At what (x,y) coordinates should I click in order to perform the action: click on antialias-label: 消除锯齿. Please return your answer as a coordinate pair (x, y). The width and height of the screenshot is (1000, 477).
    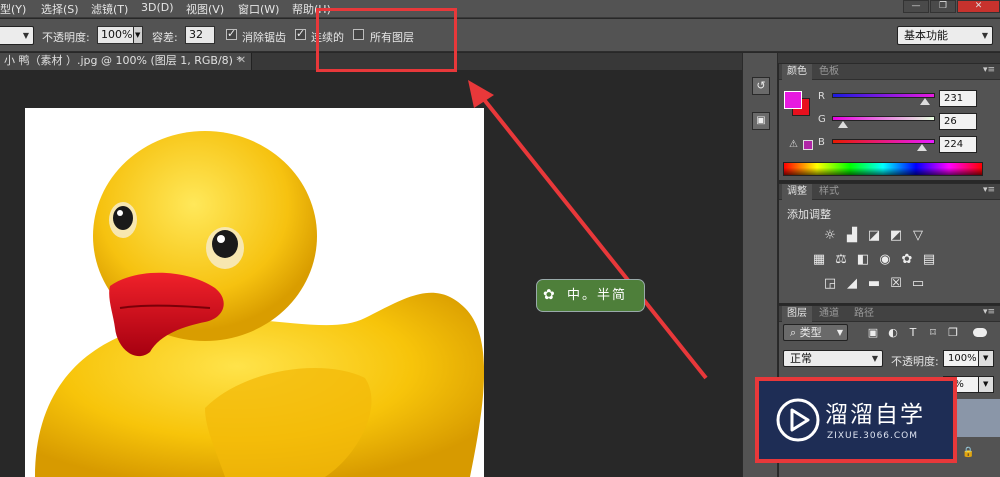
    Looking at the image, I should click on (264, 37).